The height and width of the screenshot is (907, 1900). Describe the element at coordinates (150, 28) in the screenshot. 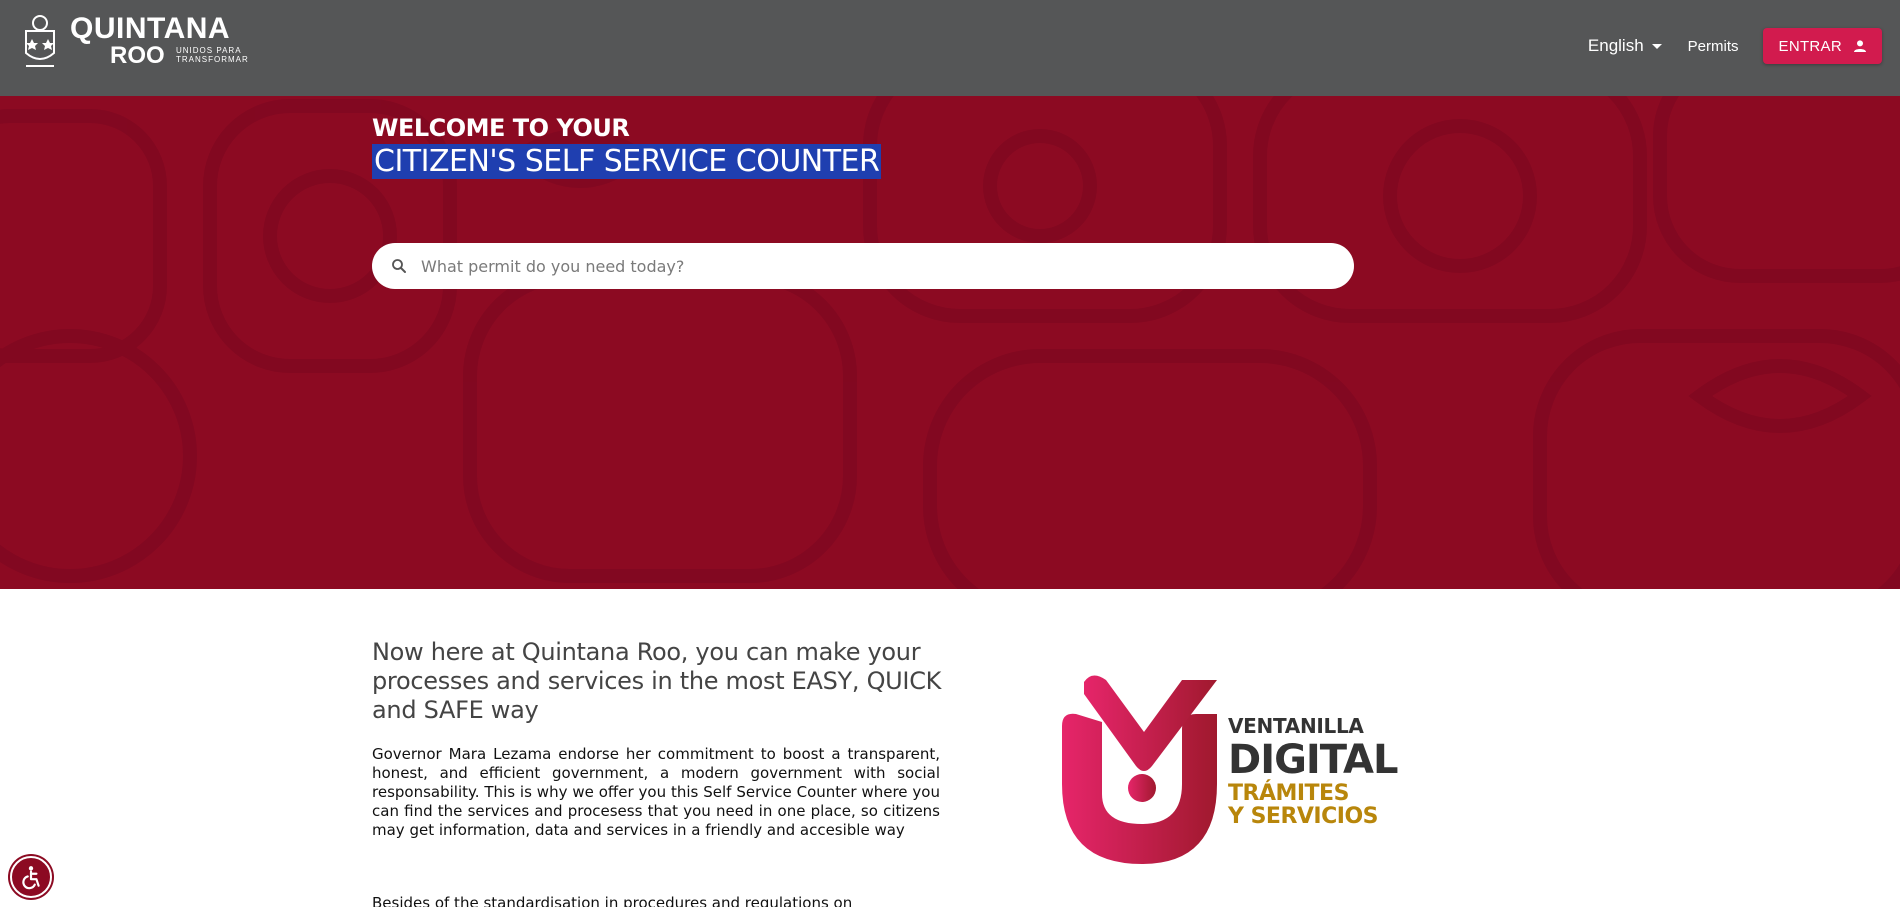

I see `brand-top: QUINTANA` at that location.